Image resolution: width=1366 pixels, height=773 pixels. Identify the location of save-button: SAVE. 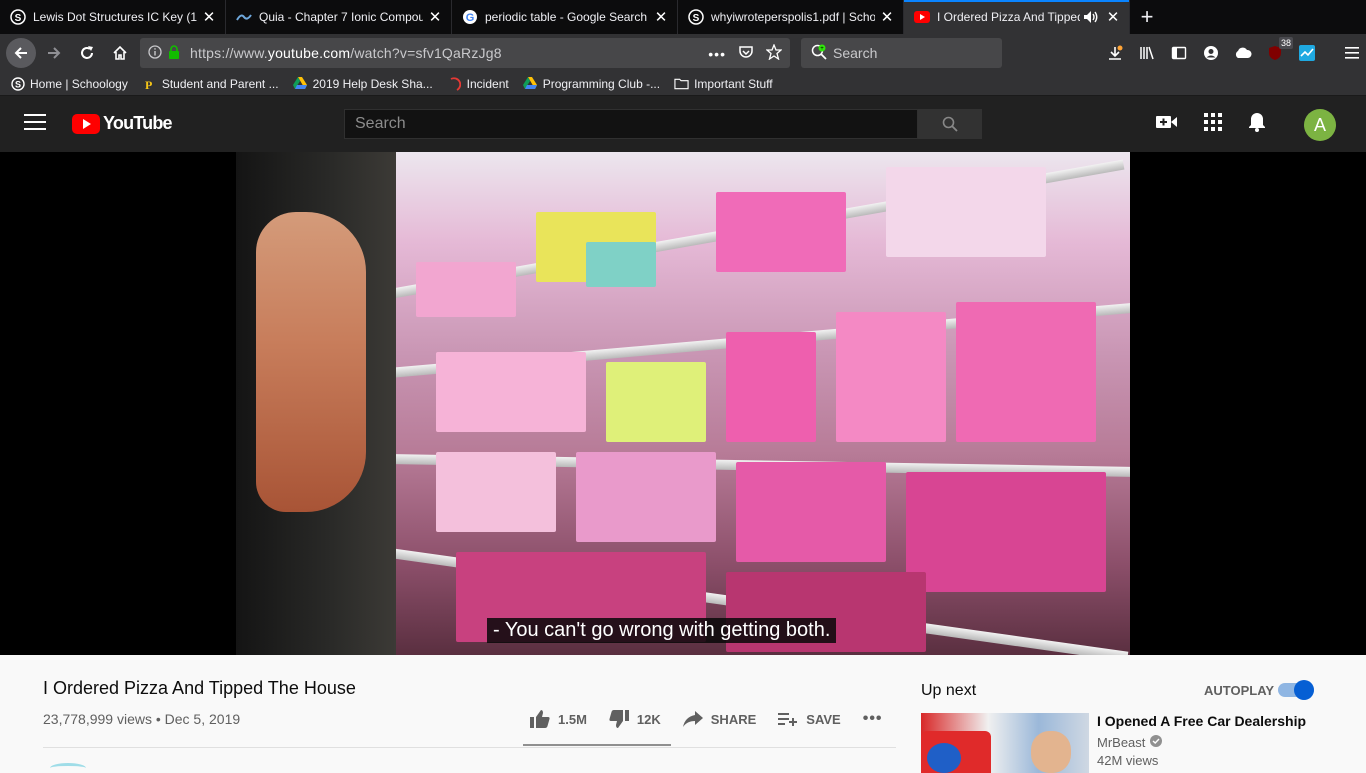
(809, 719).